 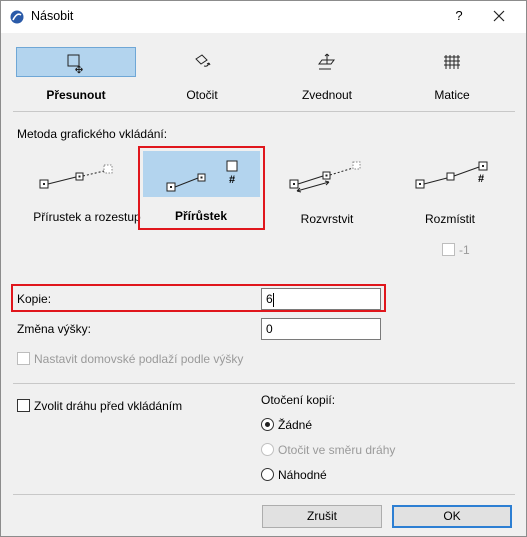 I want to click on height-change-label: Změna výšky:, so click(x=54, y=329).